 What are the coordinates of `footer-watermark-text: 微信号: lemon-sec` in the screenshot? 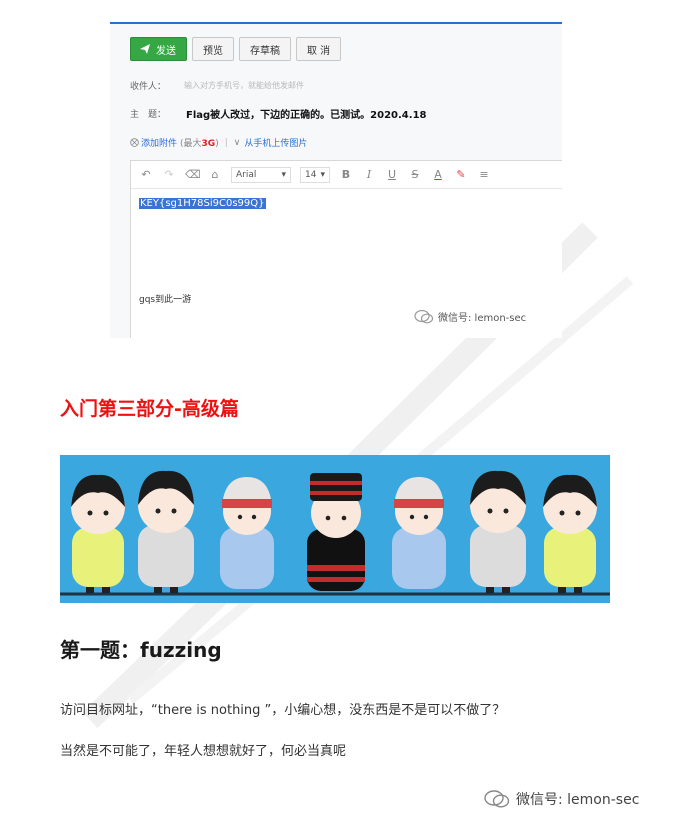 It's located at (578, 800).